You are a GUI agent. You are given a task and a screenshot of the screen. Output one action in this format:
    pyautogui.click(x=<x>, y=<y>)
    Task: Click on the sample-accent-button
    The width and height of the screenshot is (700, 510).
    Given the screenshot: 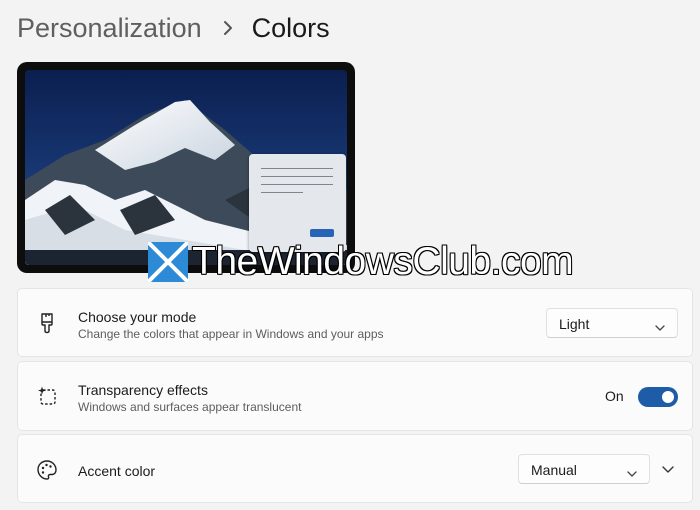 What is the action you would take?
    pyautogui.click(x=322, y=233)
    